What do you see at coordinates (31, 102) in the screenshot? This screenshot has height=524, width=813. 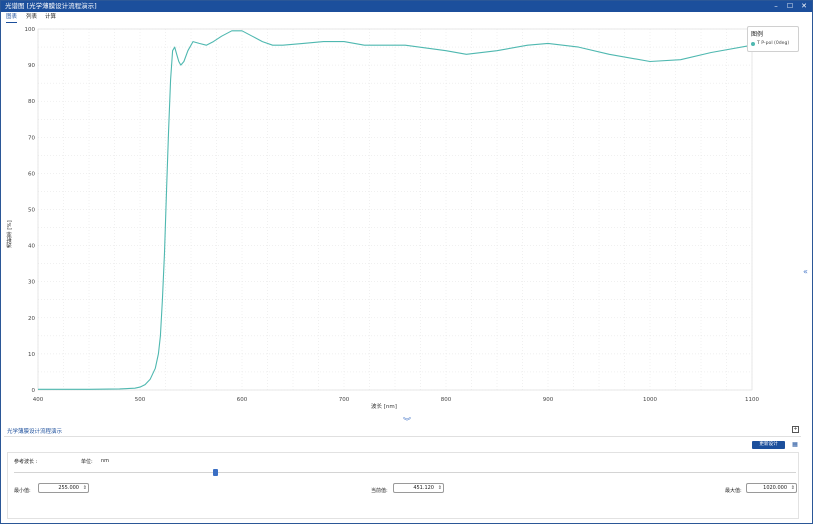 I see `y-tick-label: 80` at bounding box center [31, 102].